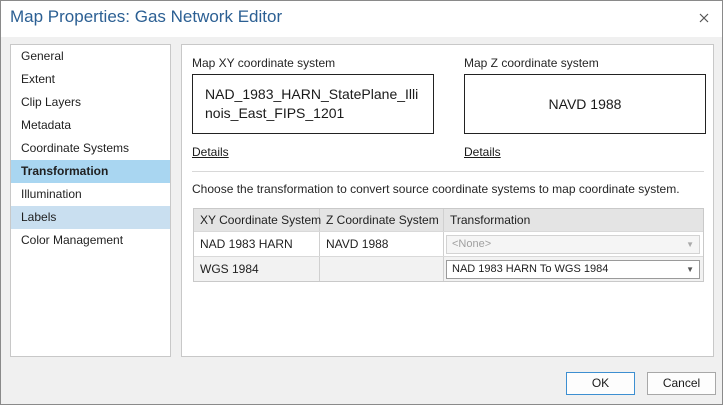 The image size is (723, 405). I want to click on z-system-value: NAVD 1988, so click(585, 103).